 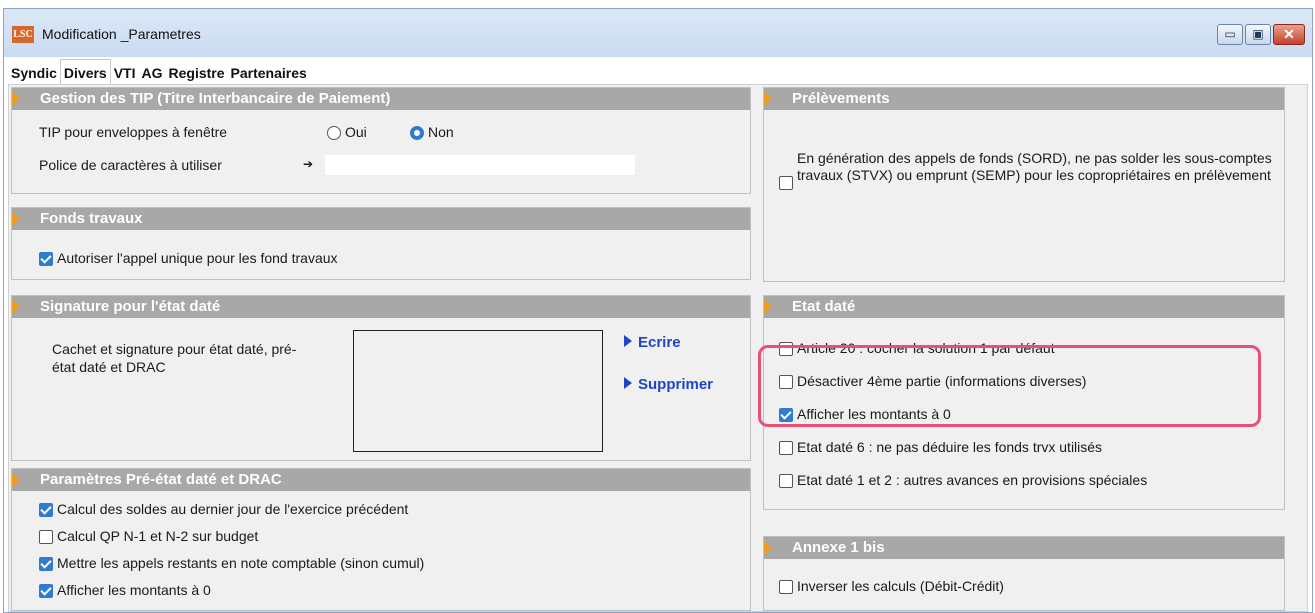 I want to click on supprimer-label: Supprimer, so click(x=676, y=384).